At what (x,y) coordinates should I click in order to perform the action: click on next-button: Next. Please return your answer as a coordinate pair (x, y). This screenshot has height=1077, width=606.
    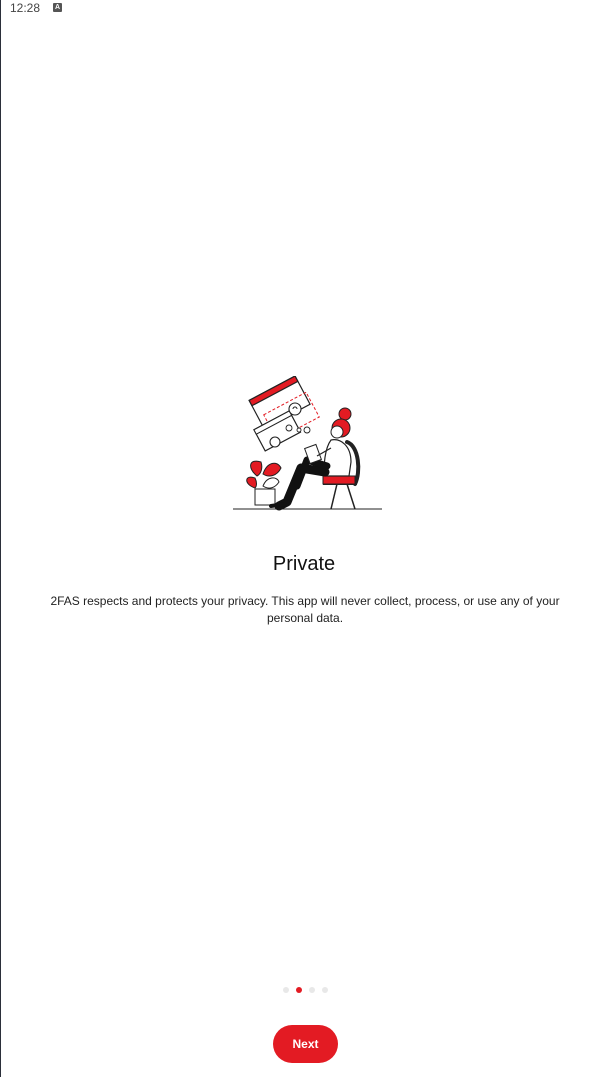
    Looking at the image, I should click on (305, 1044).